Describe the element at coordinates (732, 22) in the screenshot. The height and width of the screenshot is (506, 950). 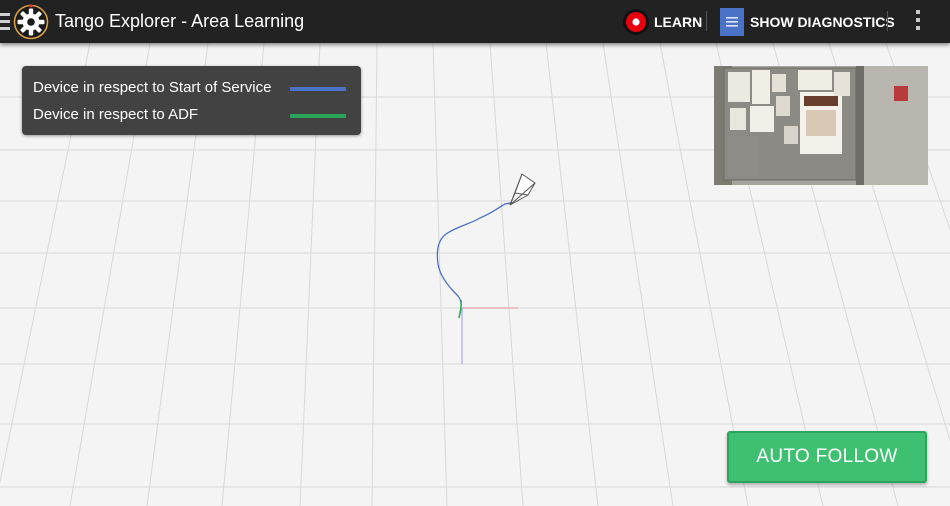
I see `document-icon` at that location.